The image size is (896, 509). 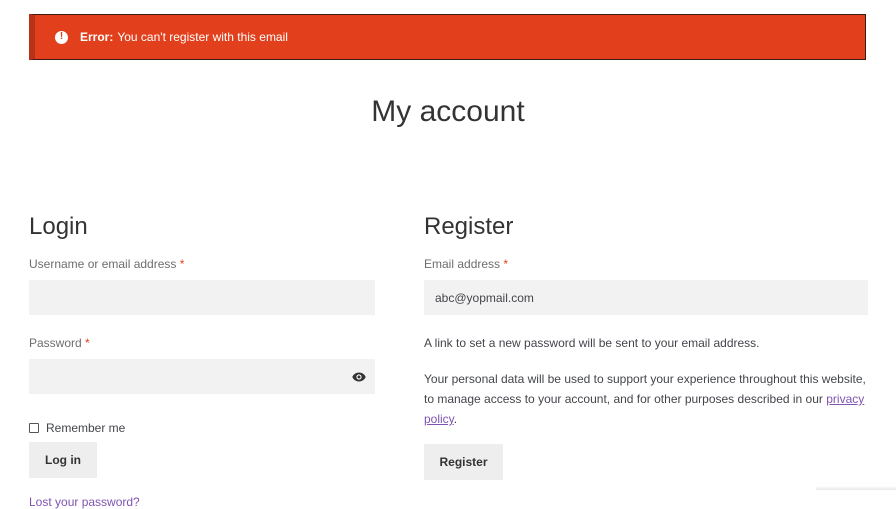 I want to click on register-button: Register, so click(x=463, y=462).